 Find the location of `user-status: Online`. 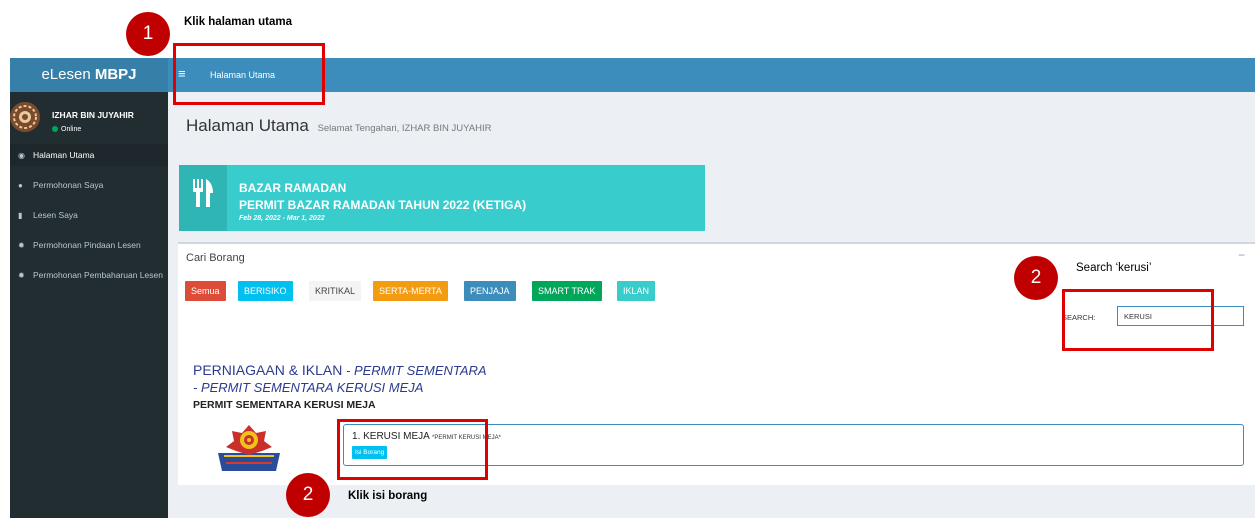

user-status: Online is located at coordinates (66, 129).